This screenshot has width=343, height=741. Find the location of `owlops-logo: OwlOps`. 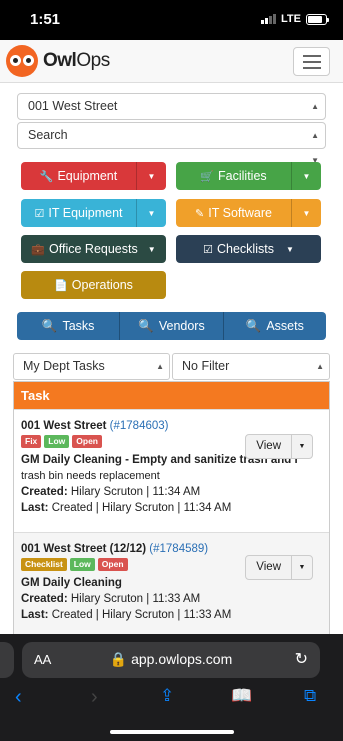

owlops-logo: OwlOps is located at coordinates (58, 61).